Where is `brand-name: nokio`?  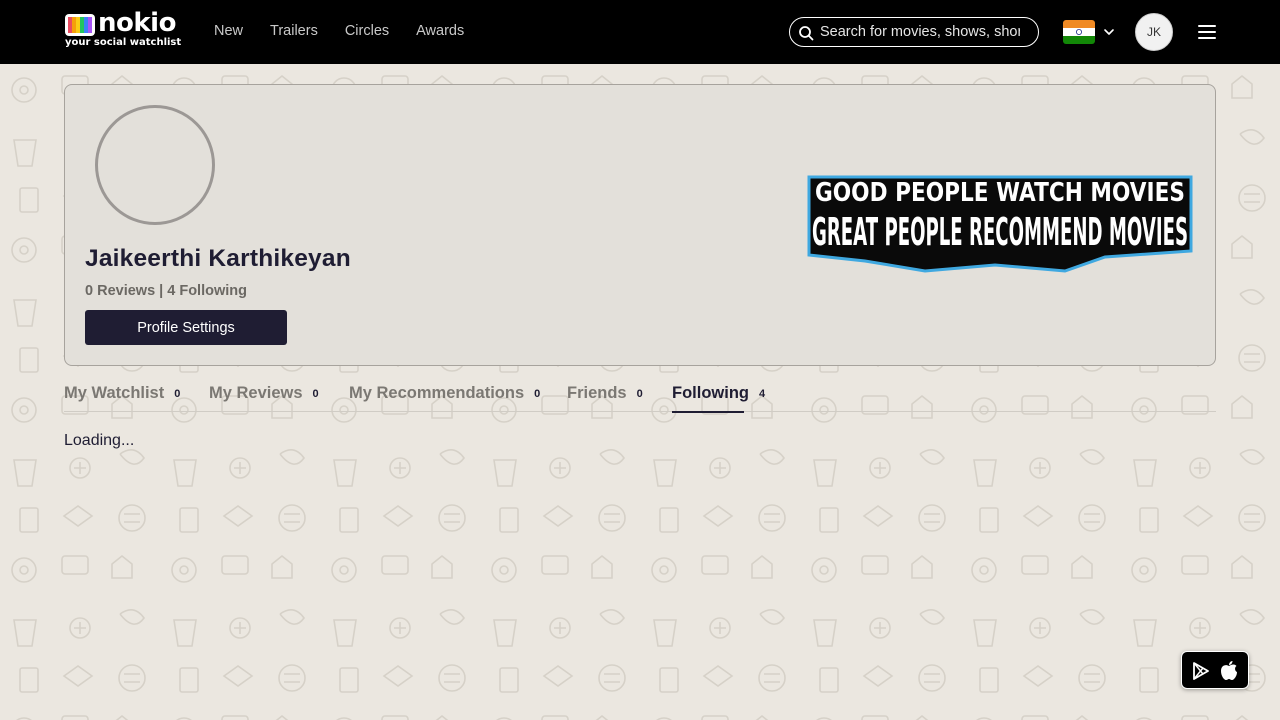
brand-name: nokio is located at coordinates (137, 23).